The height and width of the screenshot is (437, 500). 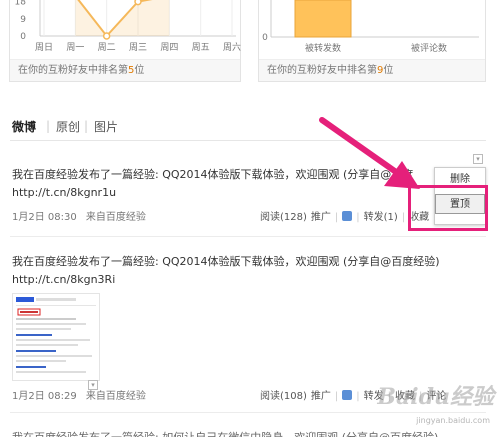 What do you see at coordinates (44, 217) in the screenshot?
I see `post-date: 1月2日 08:30` at bounding box center [44, 217].